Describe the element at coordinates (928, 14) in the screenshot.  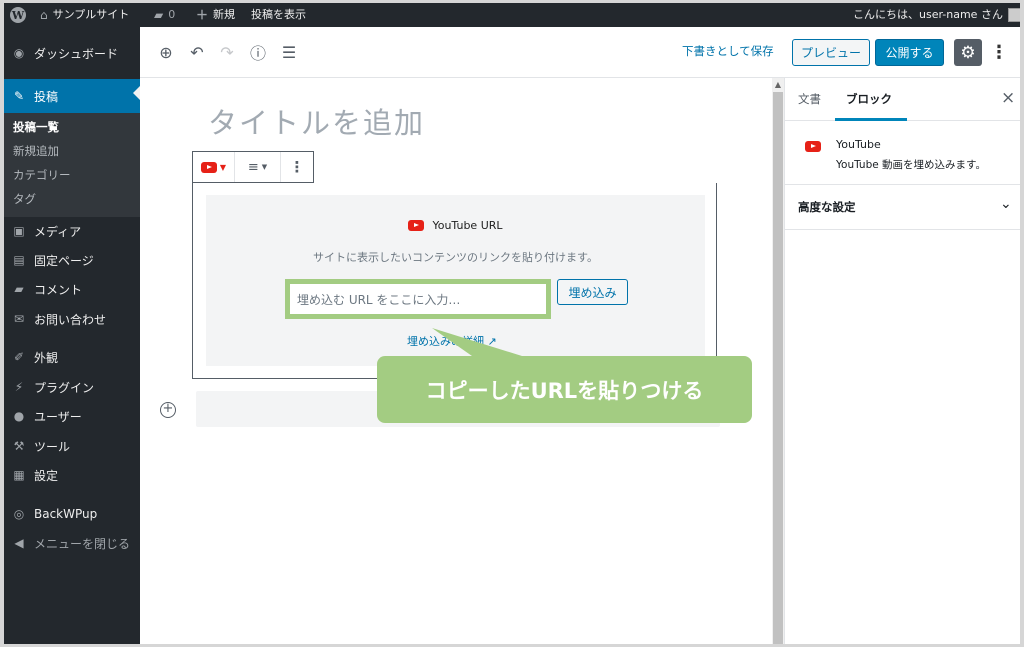
I see `greeting: こんにちは、user-name さん` at that location.